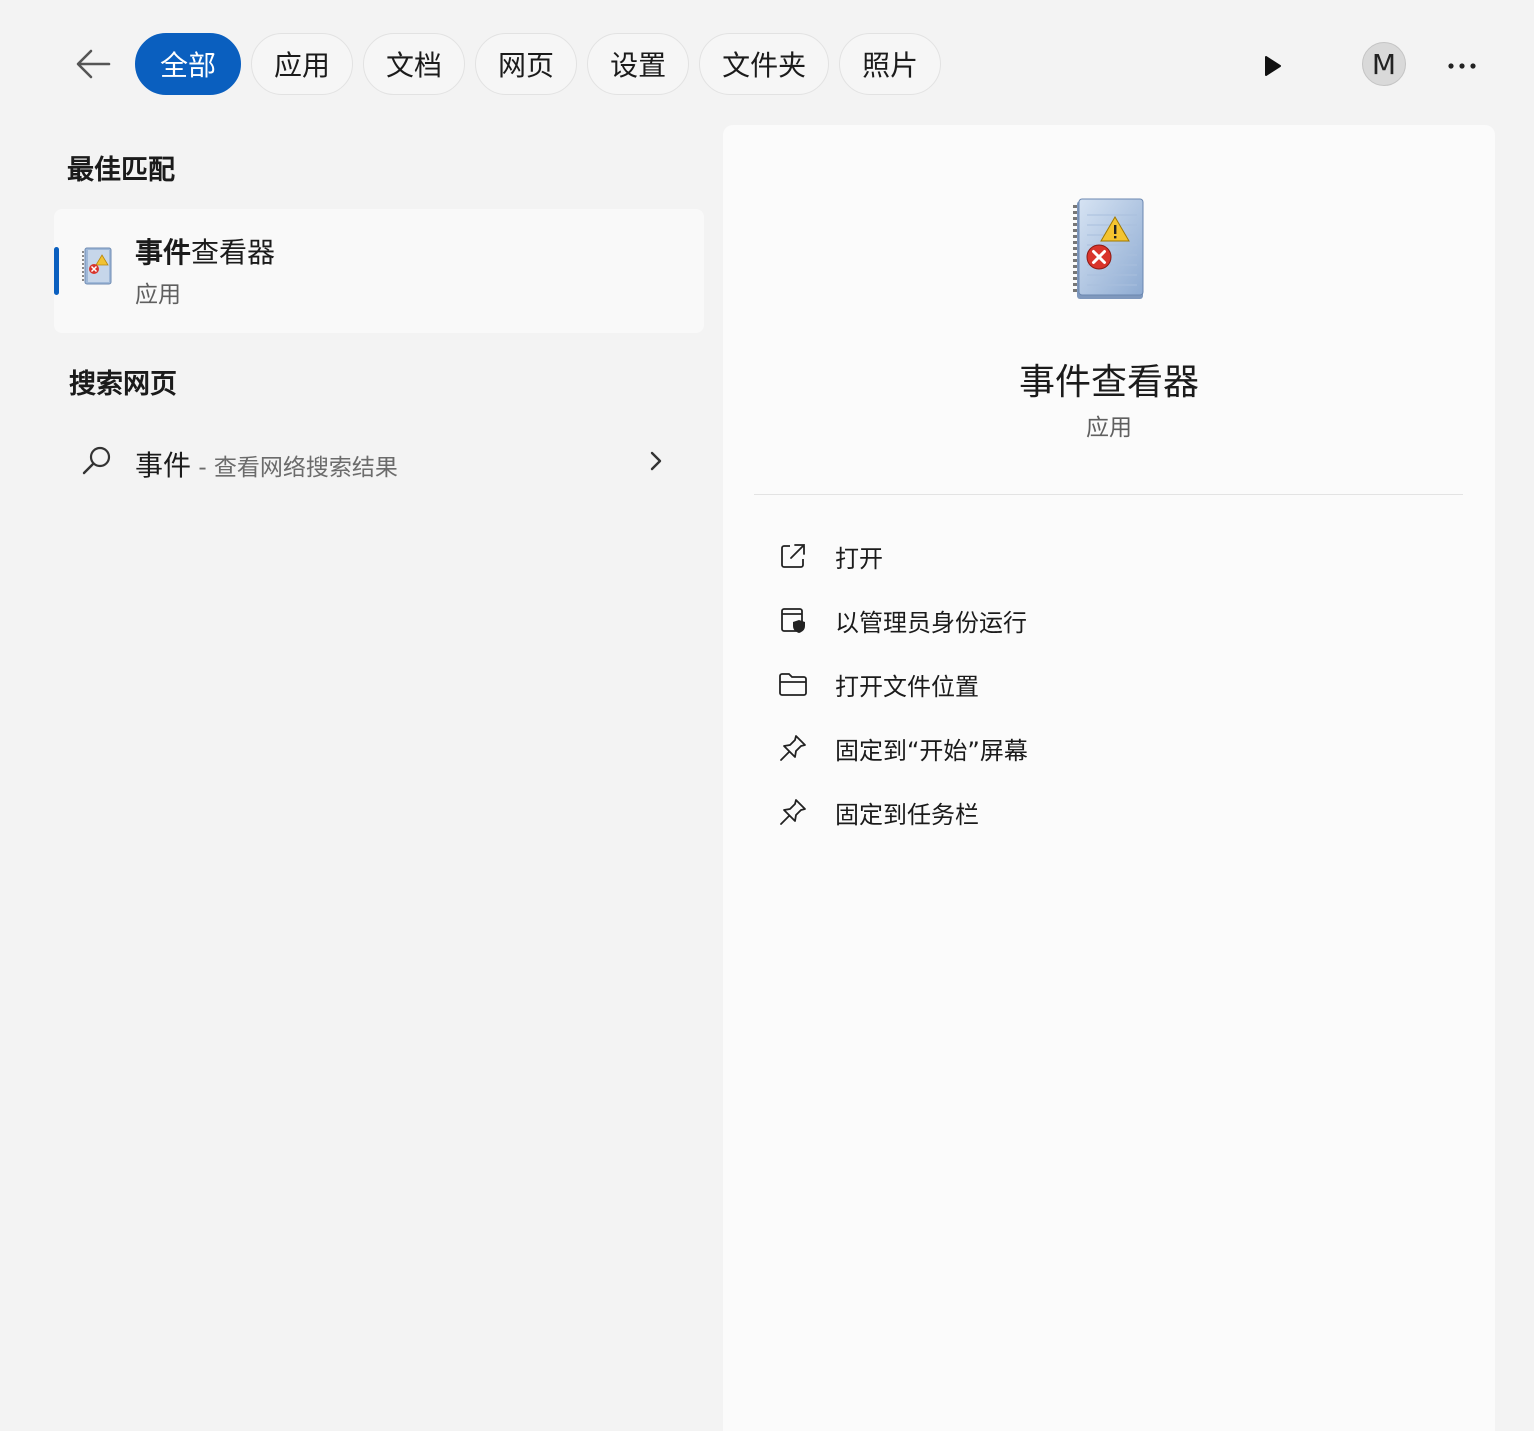 This screenshot has height=1431, width=1534. I want to click on more-options-button, so click(1462, 66).